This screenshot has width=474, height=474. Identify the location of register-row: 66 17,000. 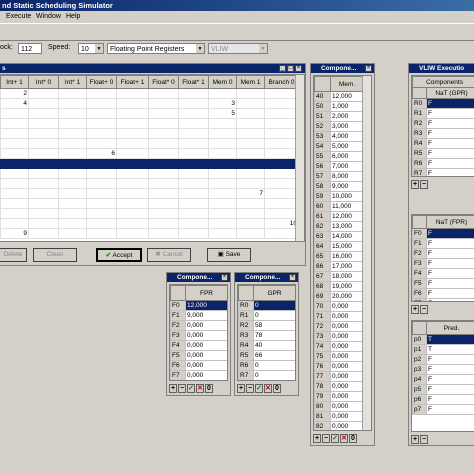
(339, 266).